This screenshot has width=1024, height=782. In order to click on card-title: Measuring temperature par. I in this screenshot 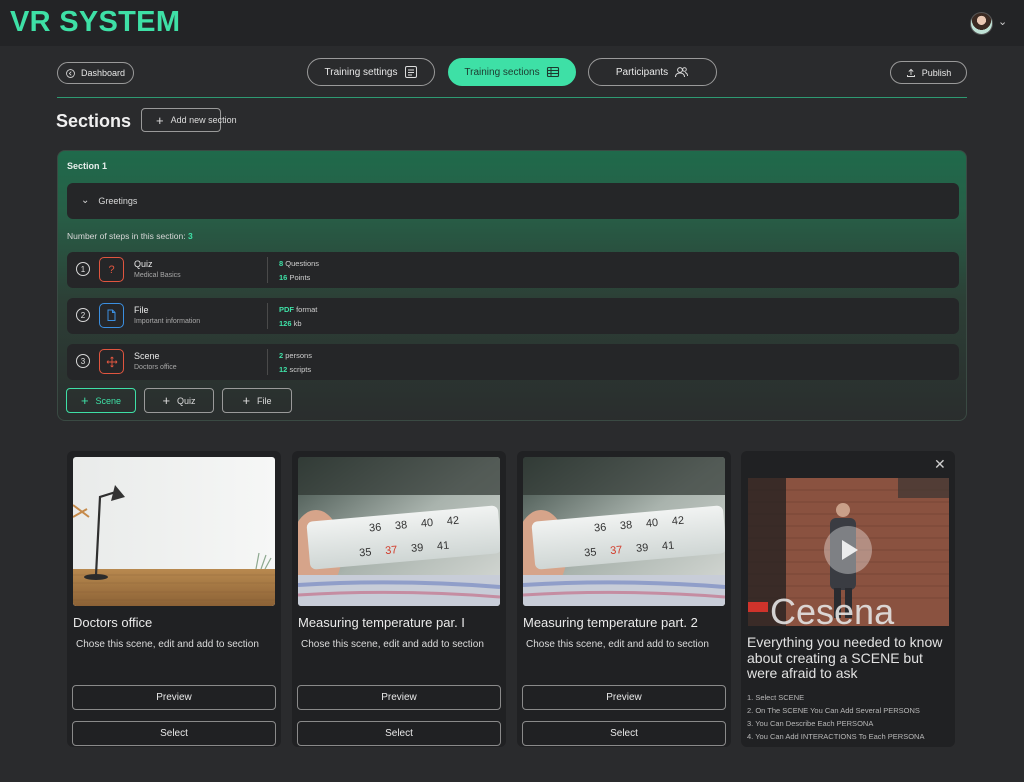, I will do `click(381, 622)`.